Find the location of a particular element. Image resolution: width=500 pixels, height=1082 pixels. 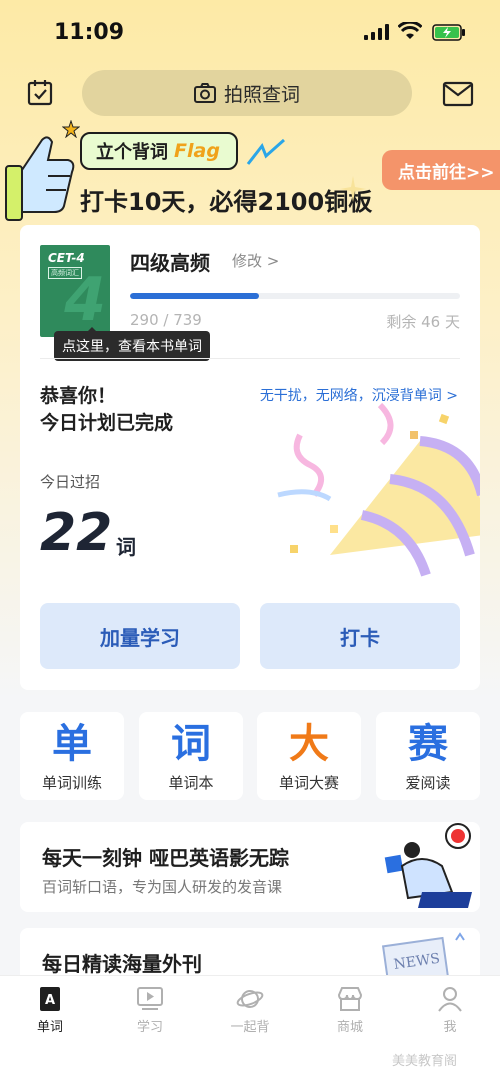

flag-tag-text: 立个背词 is located at coordinates (132, 152).